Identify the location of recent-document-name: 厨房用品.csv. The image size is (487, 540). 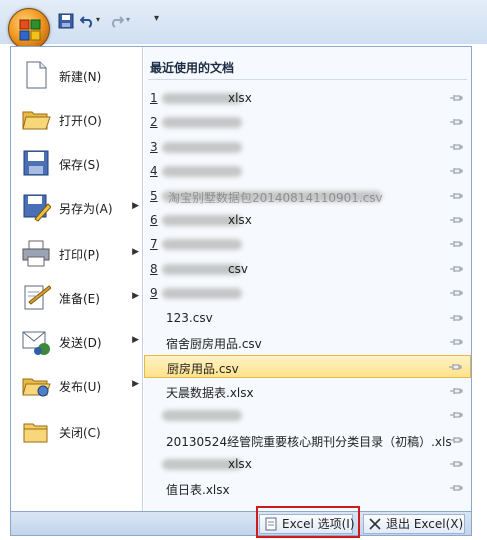
(203, 369).